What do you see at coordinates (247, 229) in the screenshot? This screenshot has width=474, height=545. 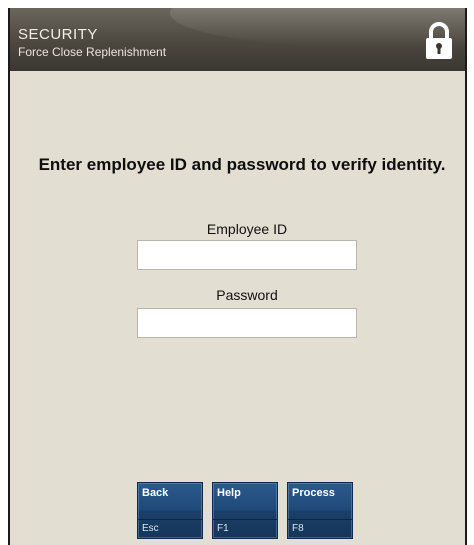 I see `employee-id-label: Employee ID` at bounding box center [247, 229].